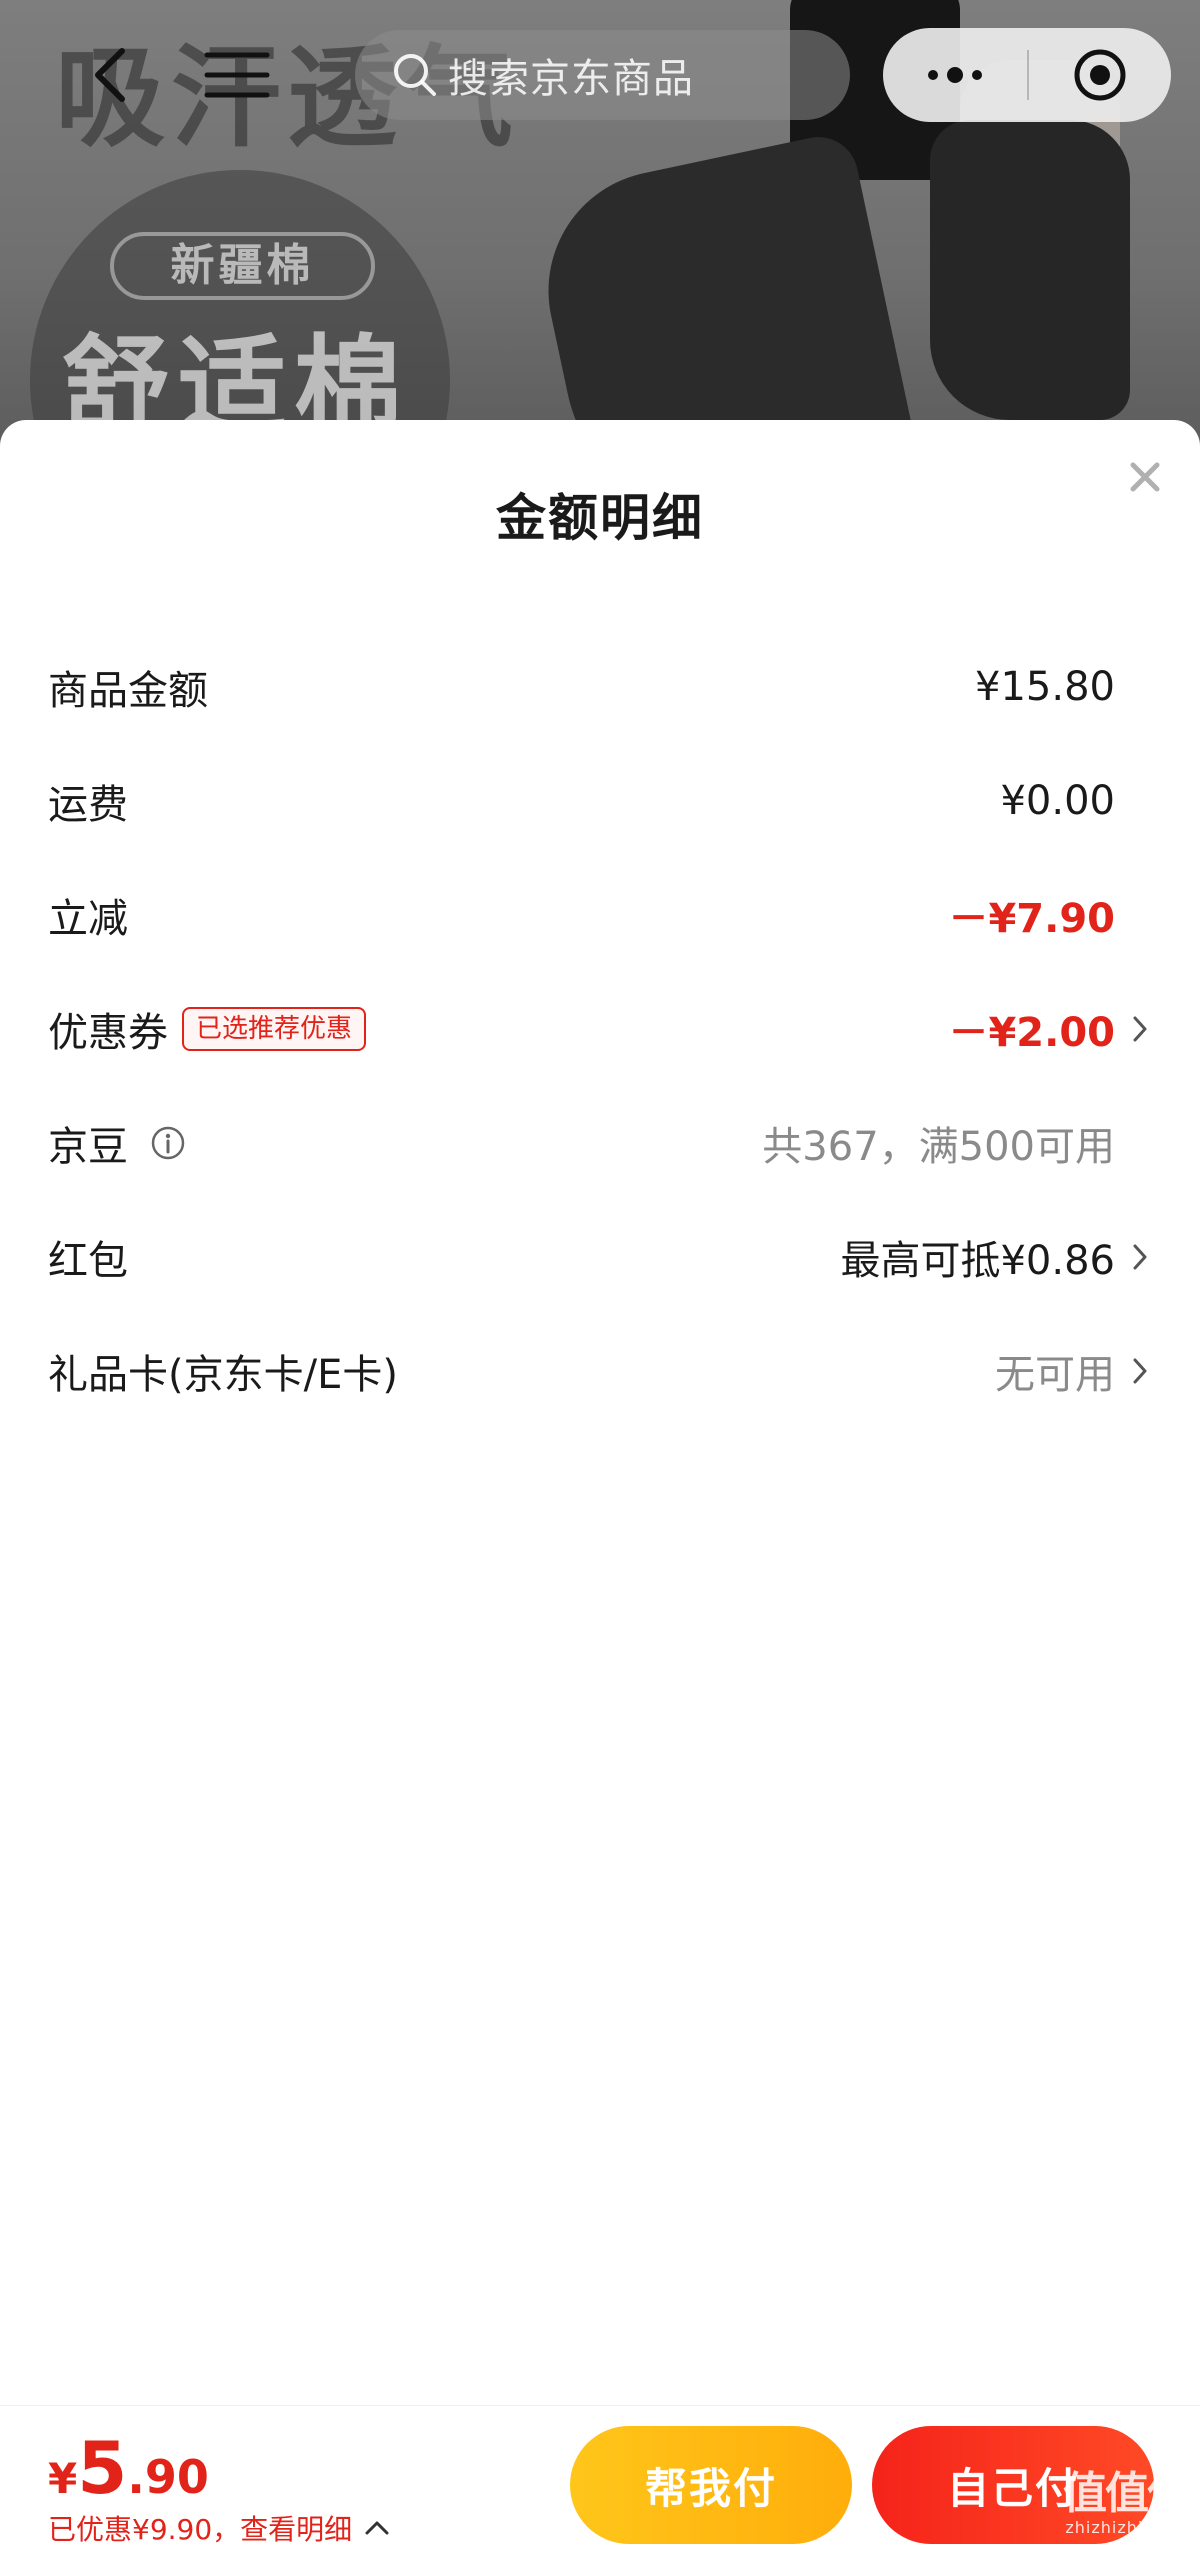  What do you see at coordinates (600, 518) in the screenshot?
I see `sheet-title: 金额明细` at bounding box center [600, 518].